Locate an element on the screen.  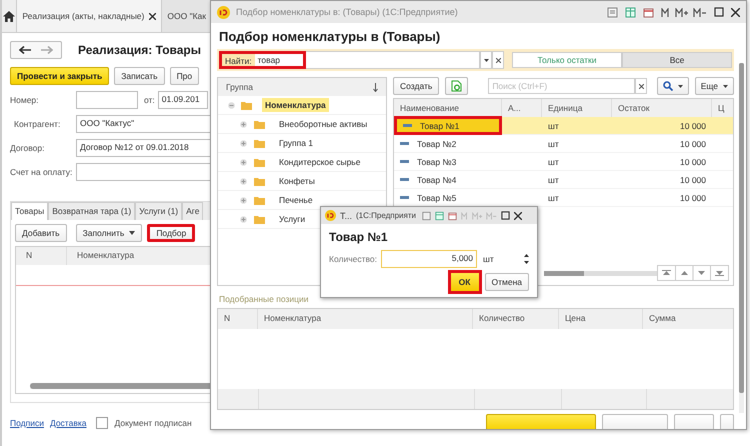
forward-arrow-icon is located at coordinates (47, 50).